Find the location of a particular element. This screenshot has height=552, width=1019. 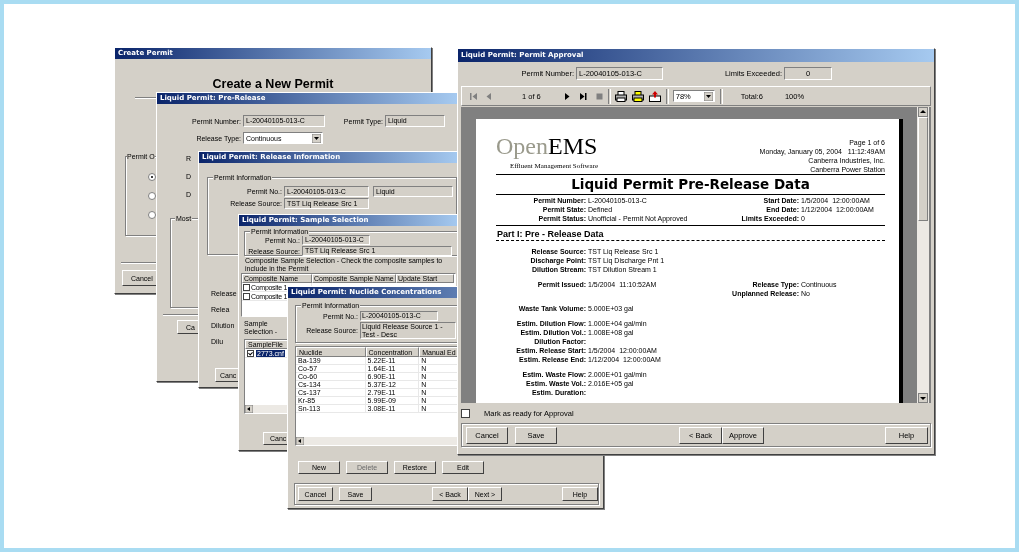

previous-page-icon is located at coordinates (489, 96).